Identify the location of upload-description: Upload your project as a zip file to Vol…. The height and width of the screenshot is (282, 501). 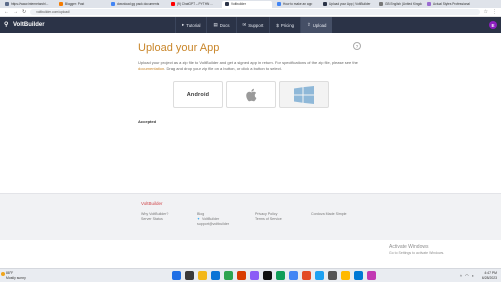
(248, 65).